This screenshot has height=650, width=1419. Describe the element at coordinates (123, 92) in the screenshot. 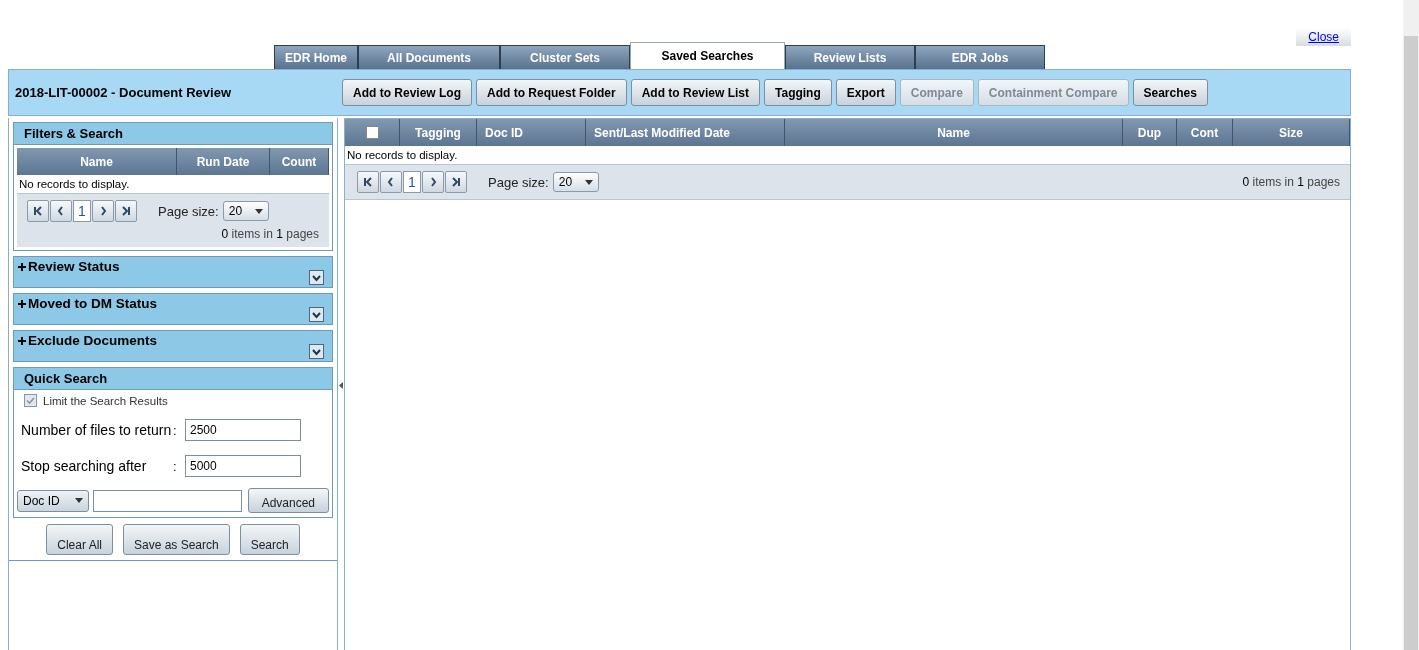

I see `page-title: 2018-LIT-00002 - Document Review` at that location.